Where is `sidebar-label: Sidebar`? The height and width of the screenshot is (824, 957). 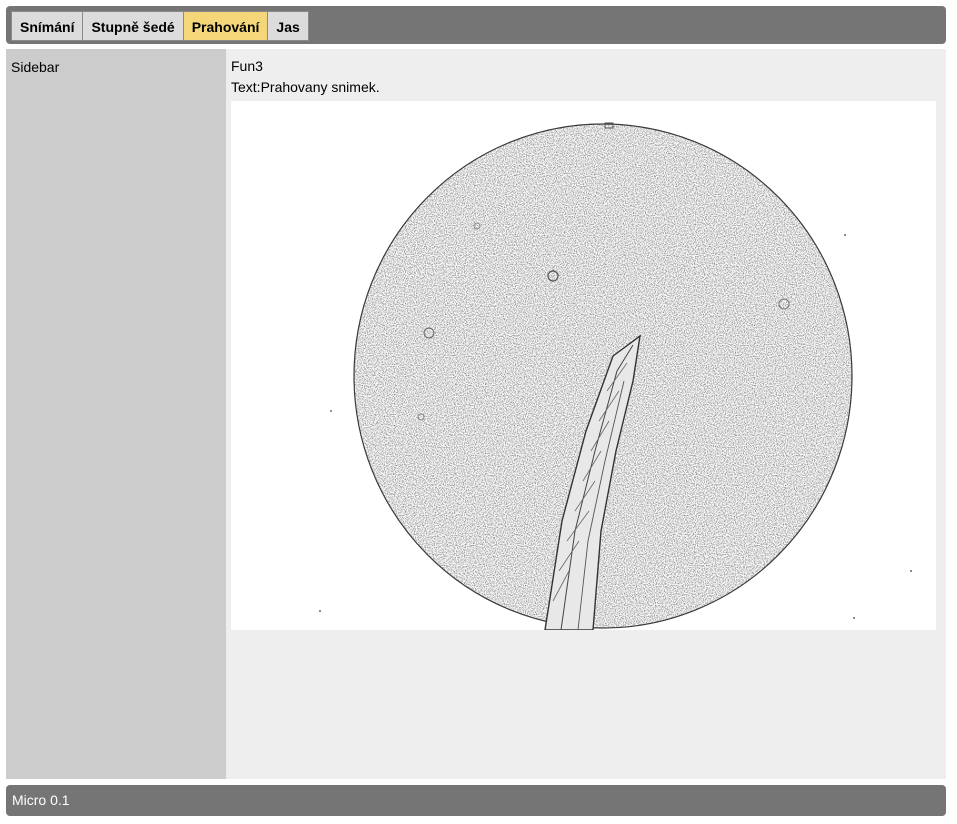 sidebar-label: Sidebar is located at coordinates (35, 67).